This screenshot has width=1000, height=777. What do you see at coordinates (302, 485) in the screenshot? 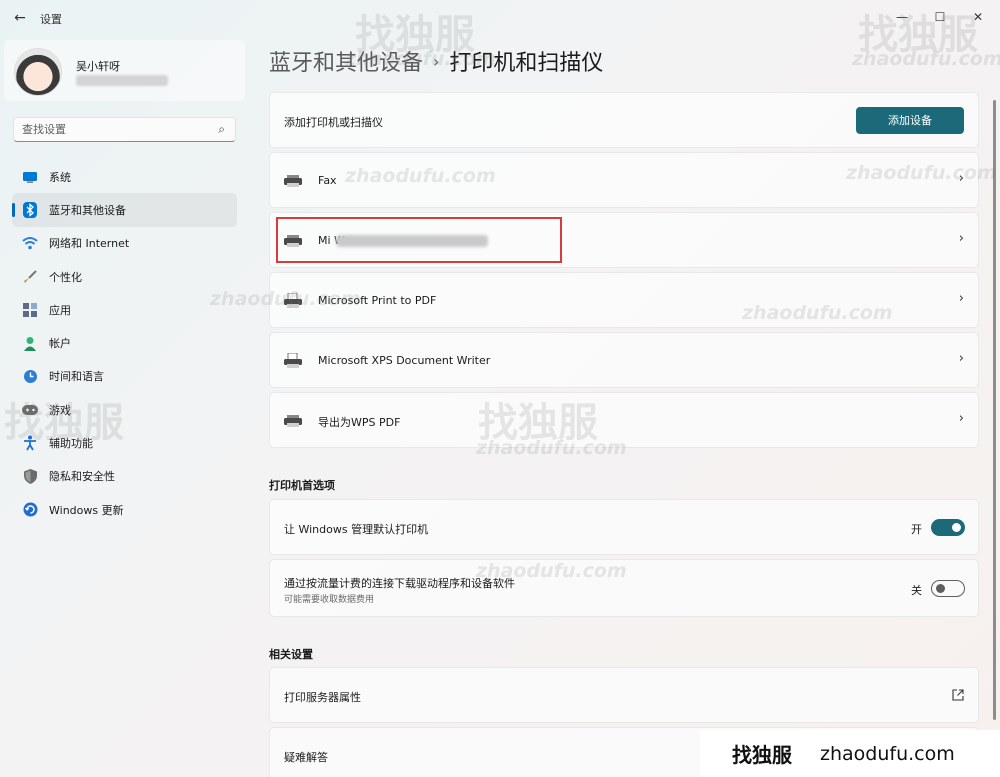
I see `section-title-printer-prefs: 打印机首选项` at bounding box center [302, 485].